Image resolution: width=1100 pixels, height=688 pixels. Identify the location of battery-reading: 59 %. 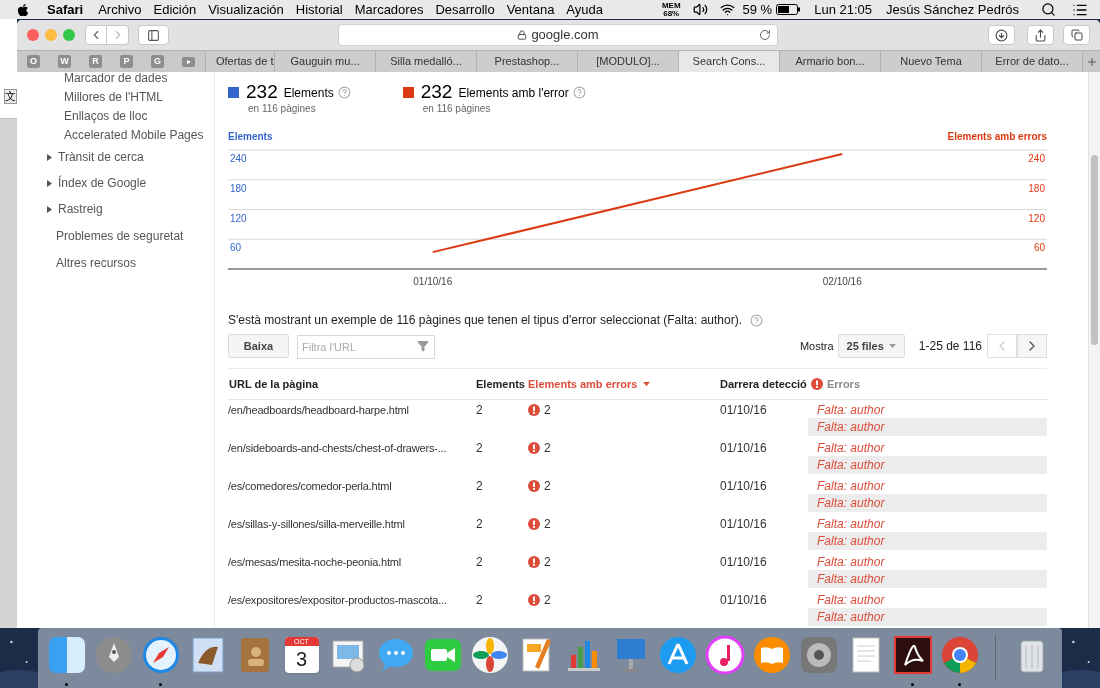
(757, 10).